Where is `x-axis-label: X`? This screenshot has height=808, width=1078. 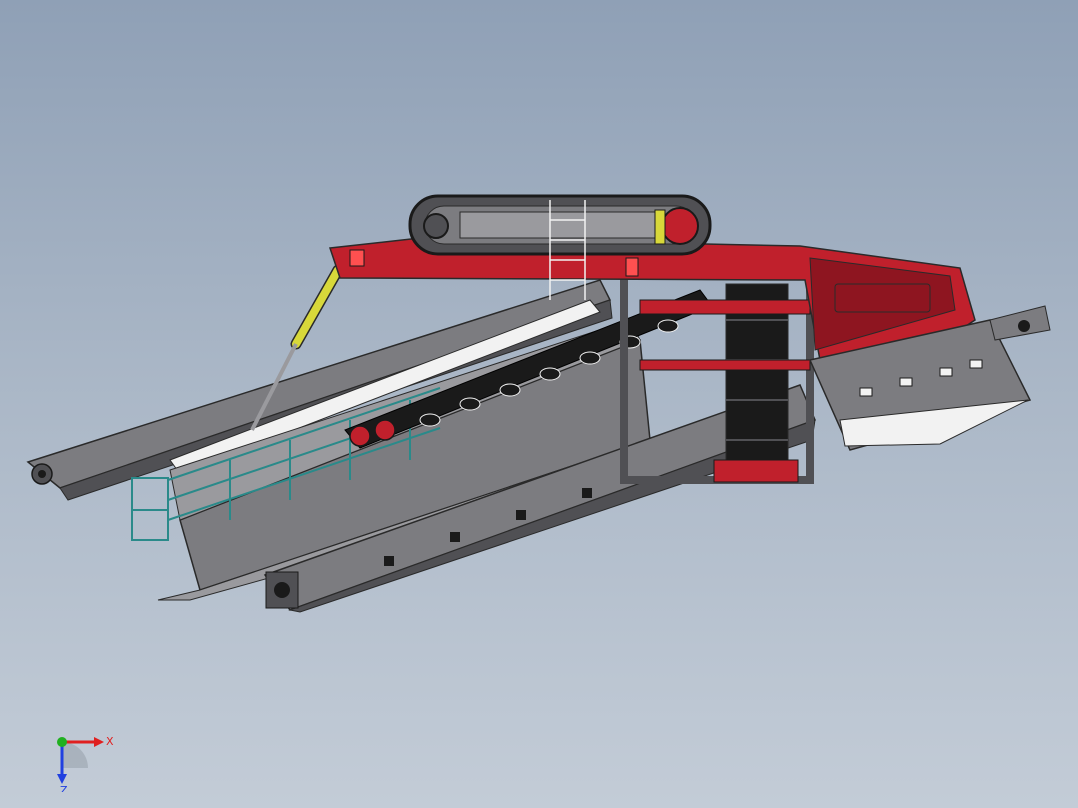 x-axis-label: X is located at coordinates (110, 741).